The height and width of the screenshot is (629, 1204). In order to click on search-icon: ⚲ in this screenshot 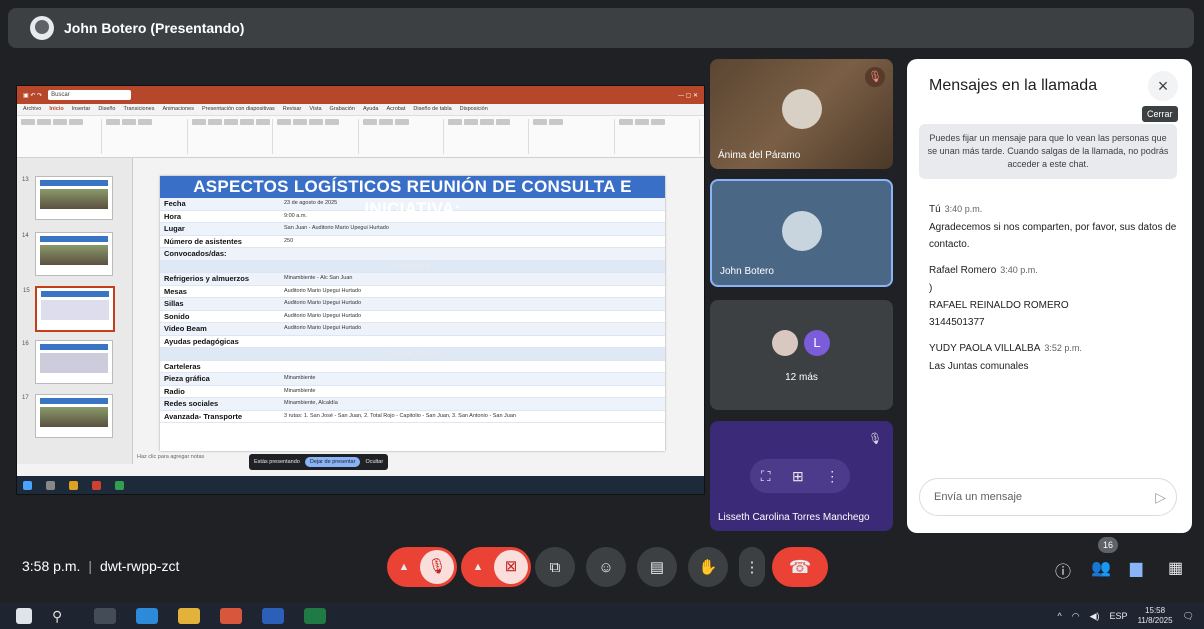, I will do `click(63, 616)`.